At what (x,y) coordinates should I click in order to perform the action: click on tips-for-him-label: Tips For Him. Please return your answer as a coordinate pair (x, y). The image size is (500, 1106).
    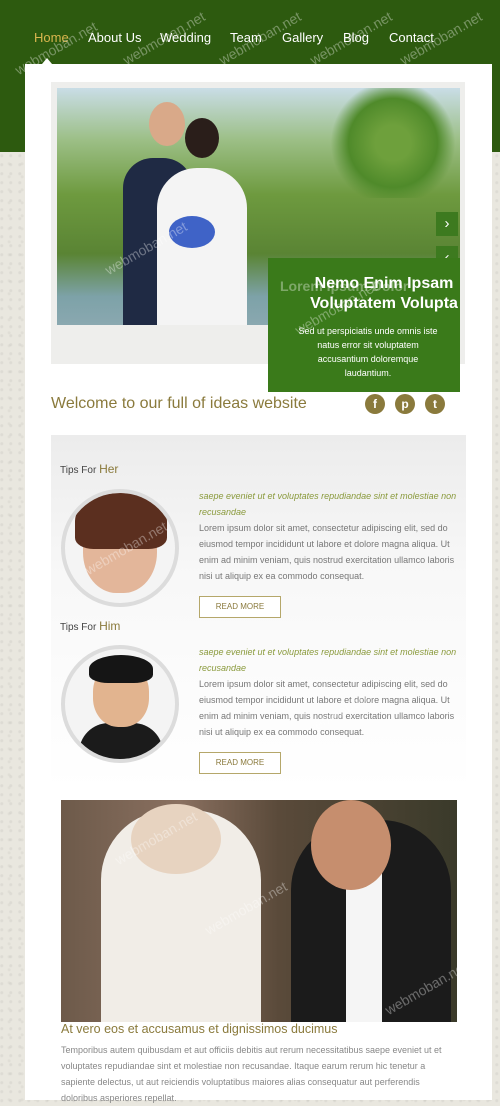
    Looking at the image, I should click on (90, 626).